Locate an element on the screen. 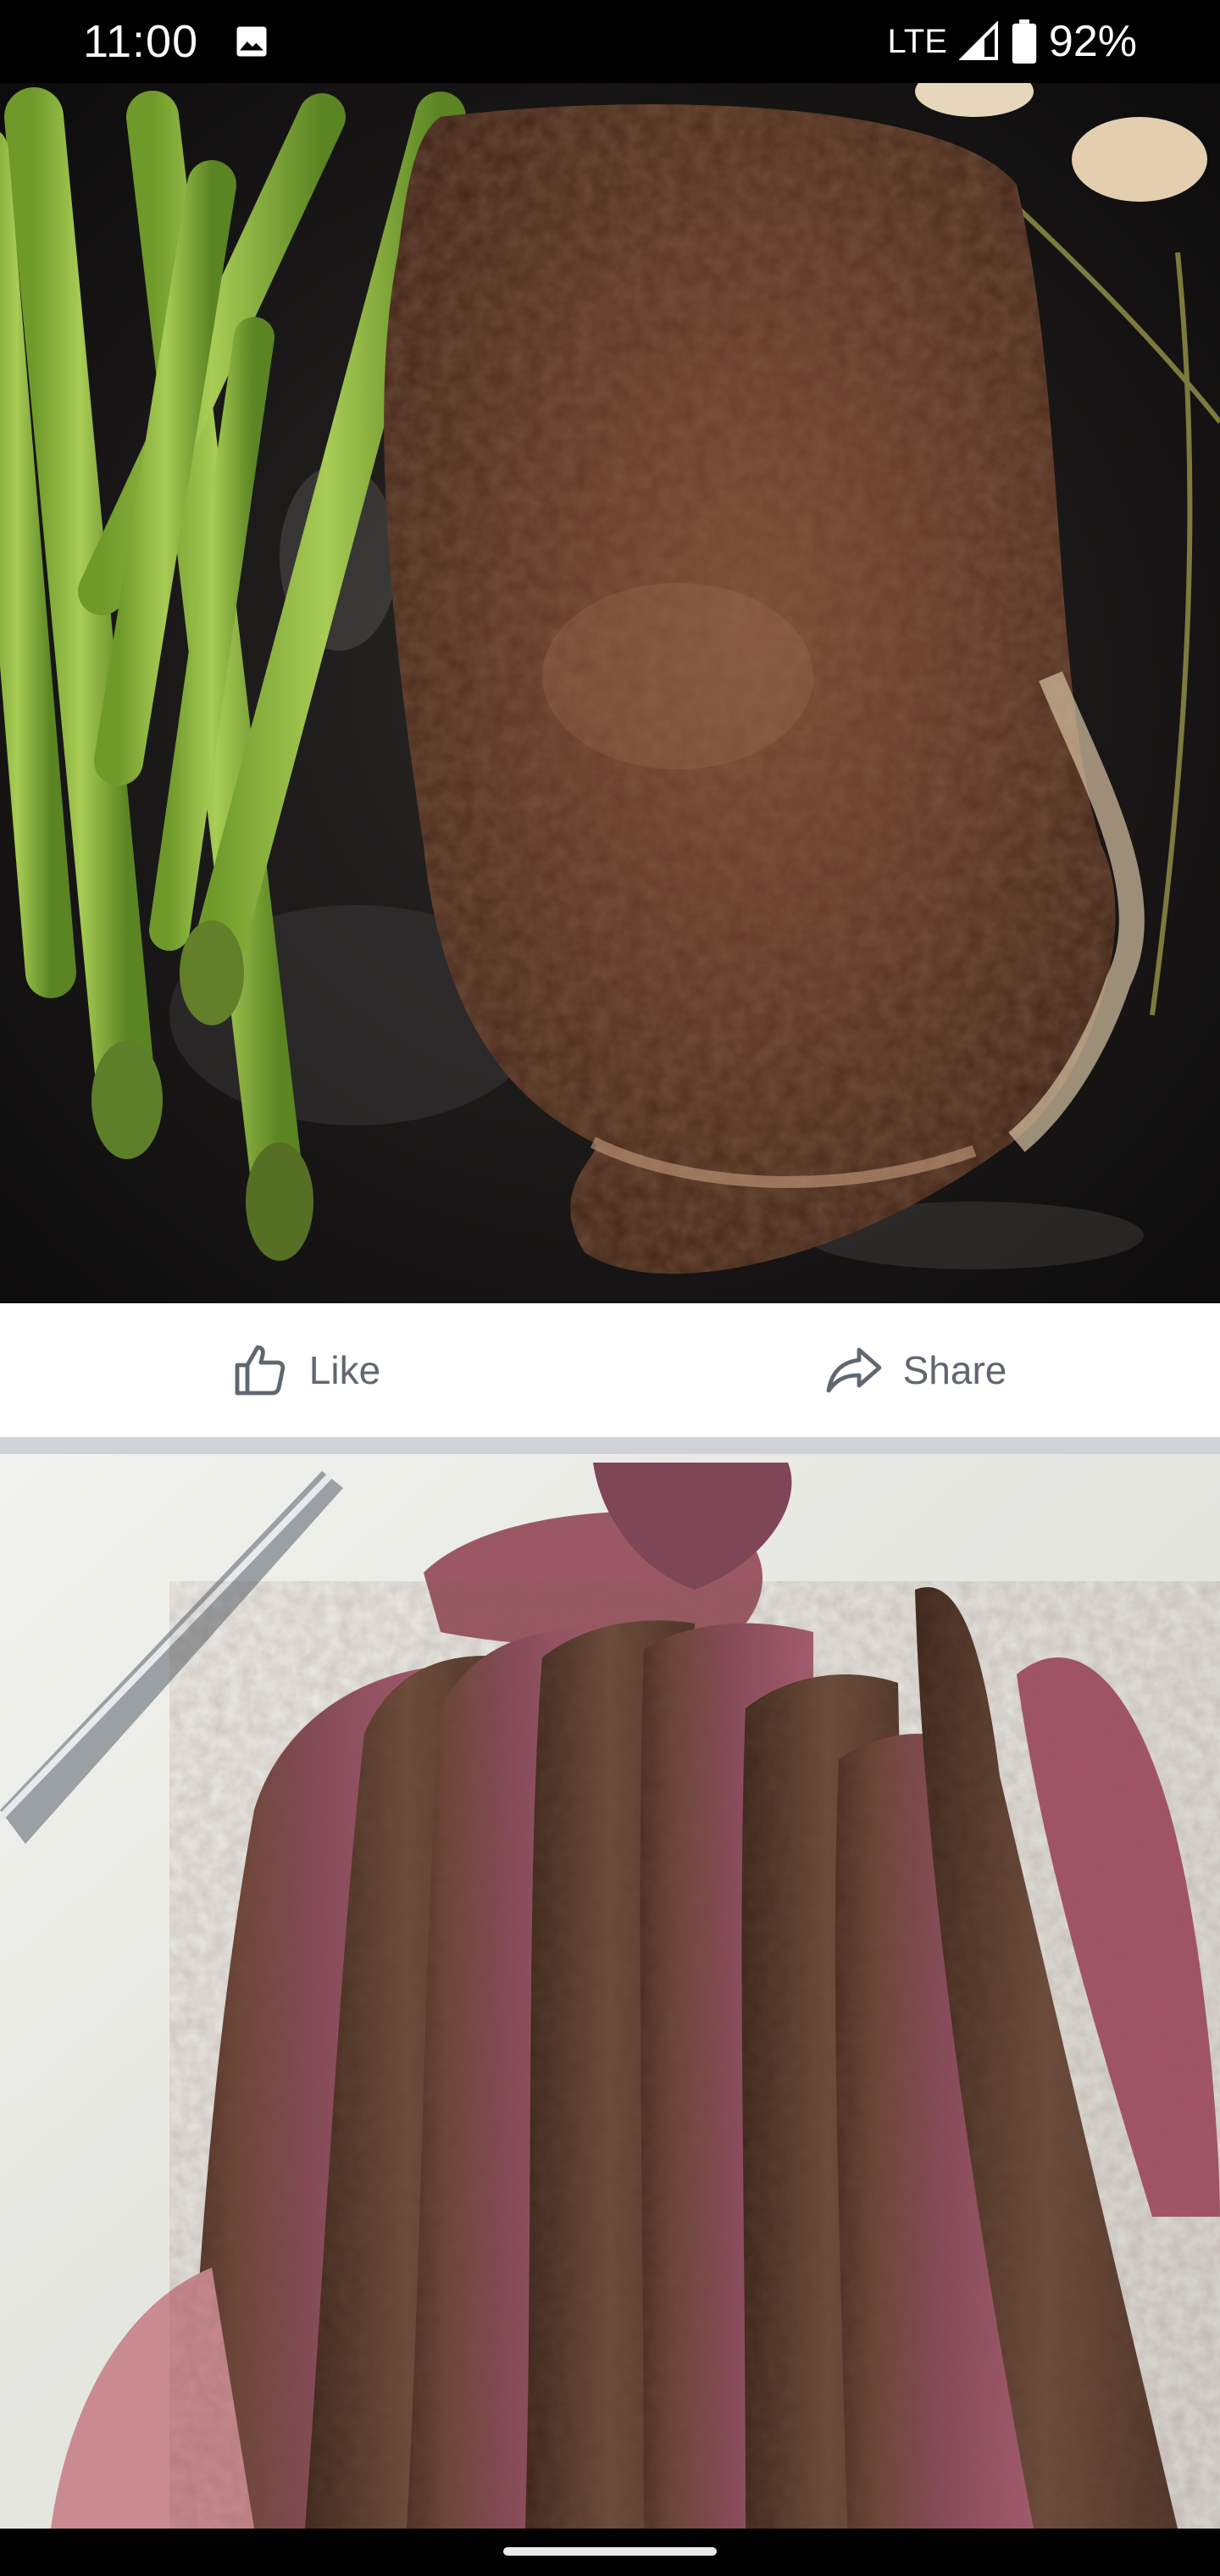  image-notification-icon is located at coordinates (251, 41).